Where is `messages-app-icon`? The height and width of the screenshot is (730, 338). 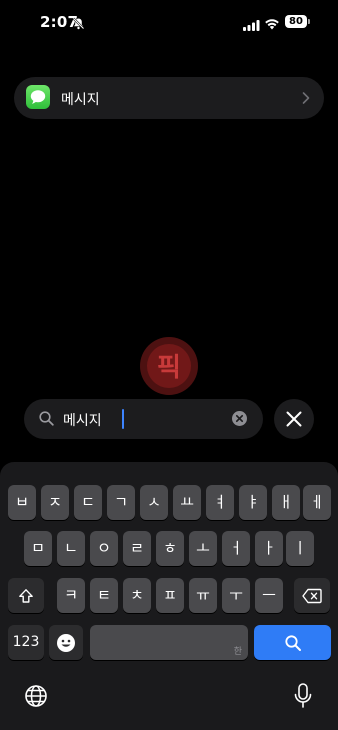
messages-app-icon is located at coordinates (38, 97).